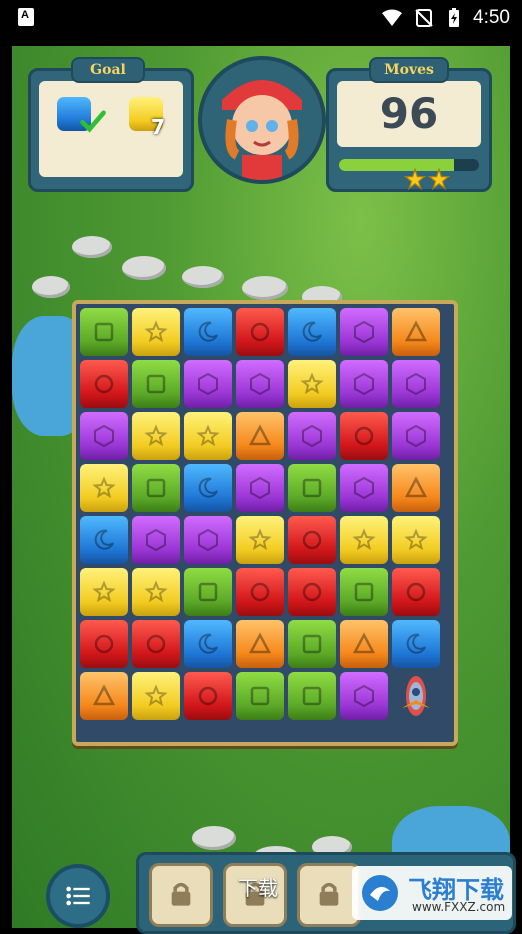  Describe the element at coordinates (258, 886) in the screenshot. I see `download-label: 下载` at that location.